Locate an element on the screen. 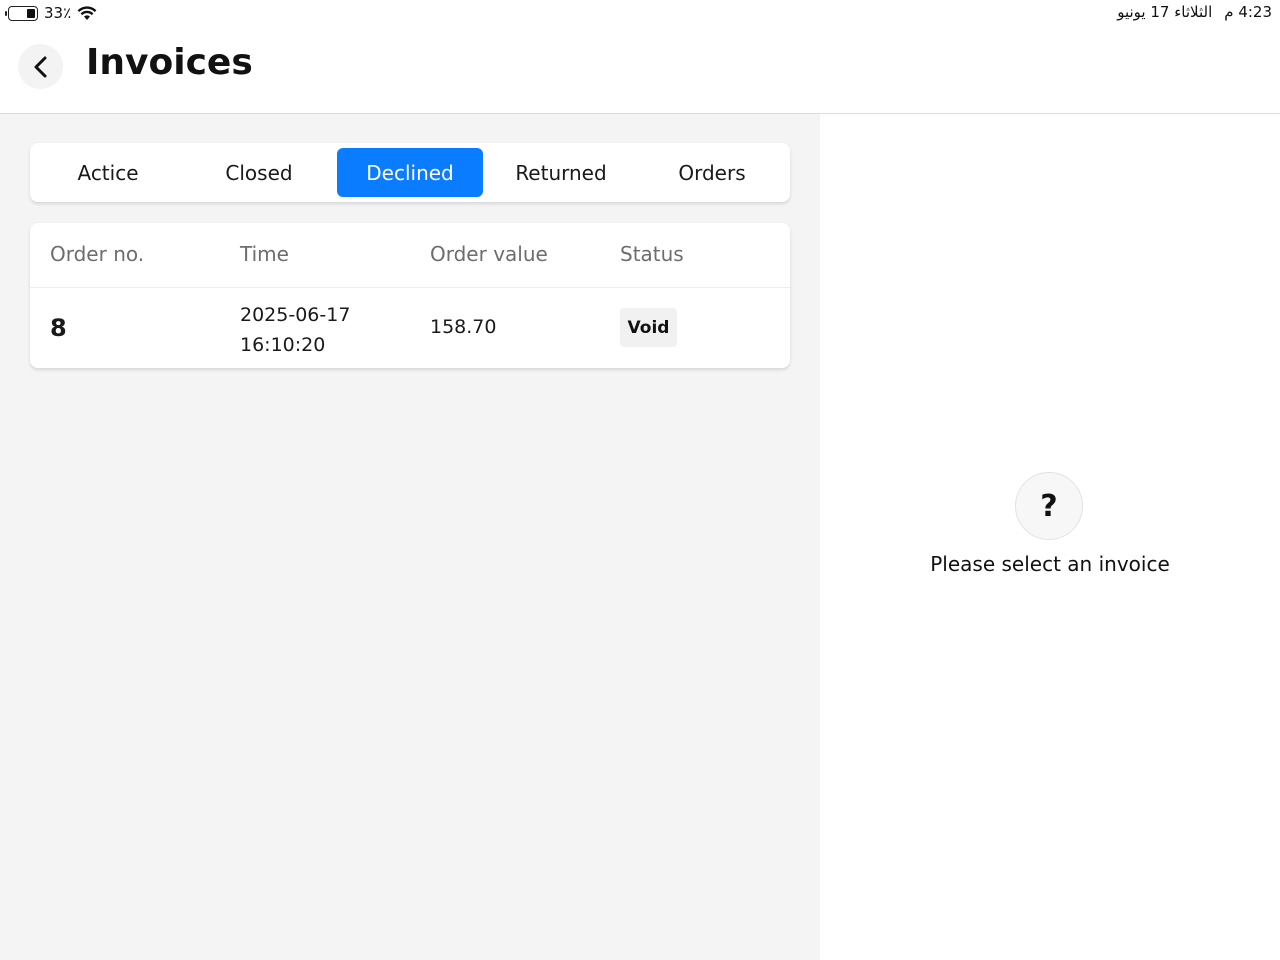 This screenshot has width=1280, height=960. header-order-value: Order value is located at coordinates (489, 254).